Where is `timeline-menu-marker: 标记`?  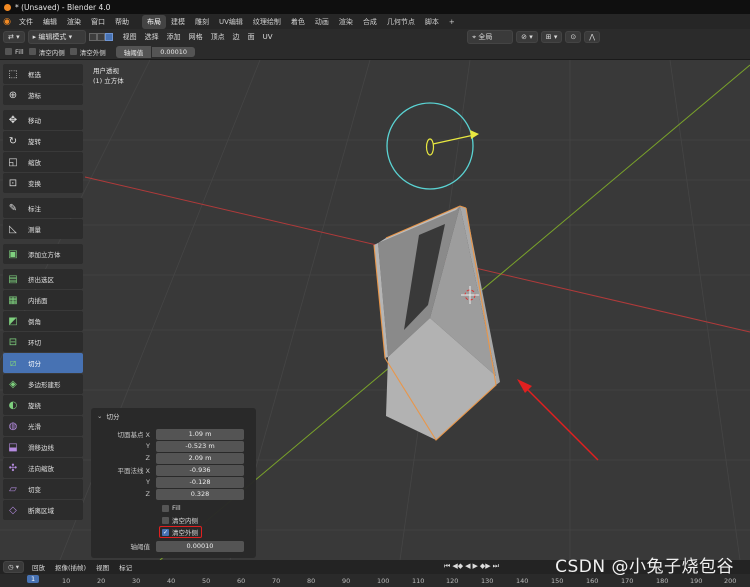 timeline-menu-marker: 标记 is located at coordinates (125, 567).